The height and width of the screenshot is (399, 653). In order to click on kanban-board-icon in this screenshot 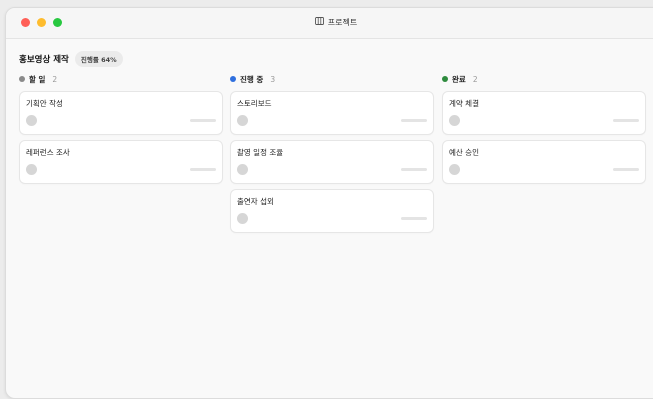, I will do `click(319, 22)`.